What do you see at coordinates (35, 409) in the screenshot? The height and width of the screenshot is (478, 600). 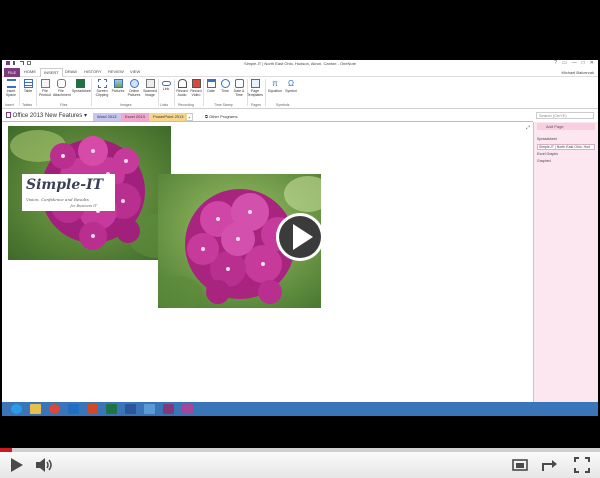 I see `explorer-icon` at bounding box center [35, 409].